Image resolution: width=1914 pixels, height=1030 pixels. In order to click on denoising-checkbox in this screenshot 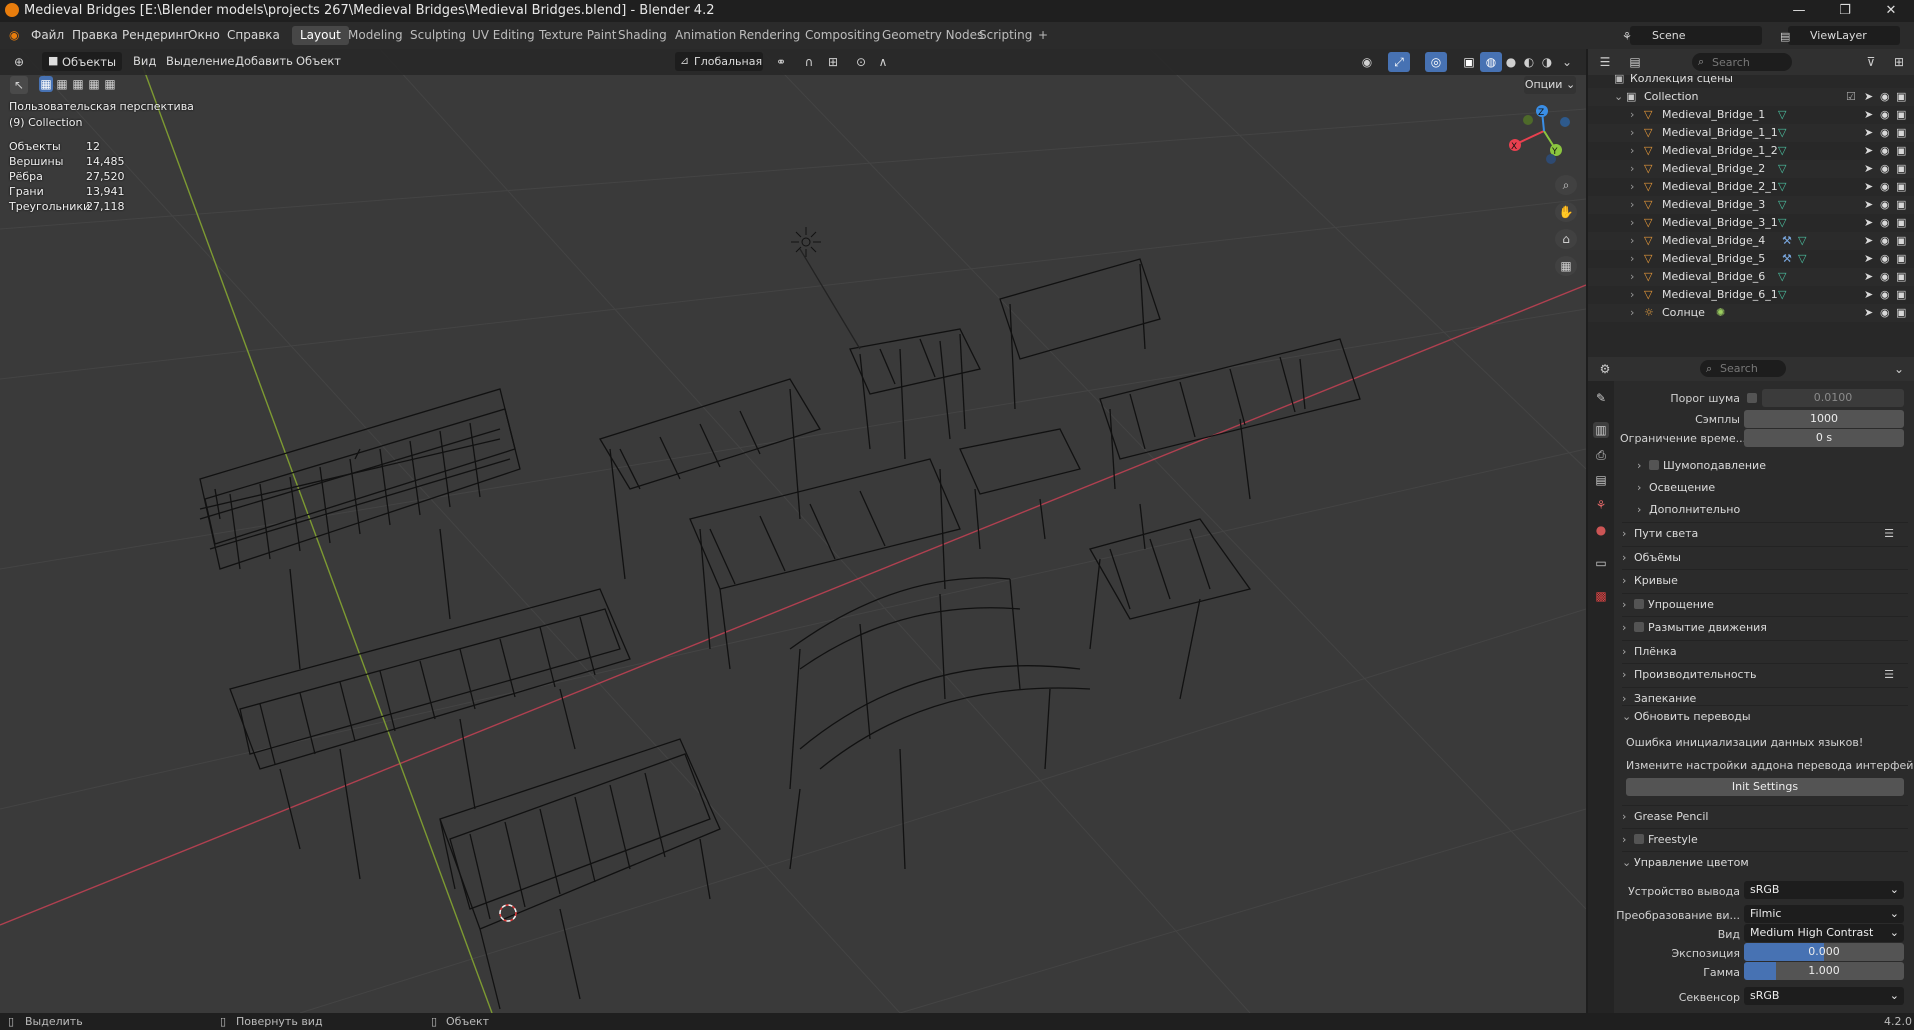, I will do `click(1654, 465)`.